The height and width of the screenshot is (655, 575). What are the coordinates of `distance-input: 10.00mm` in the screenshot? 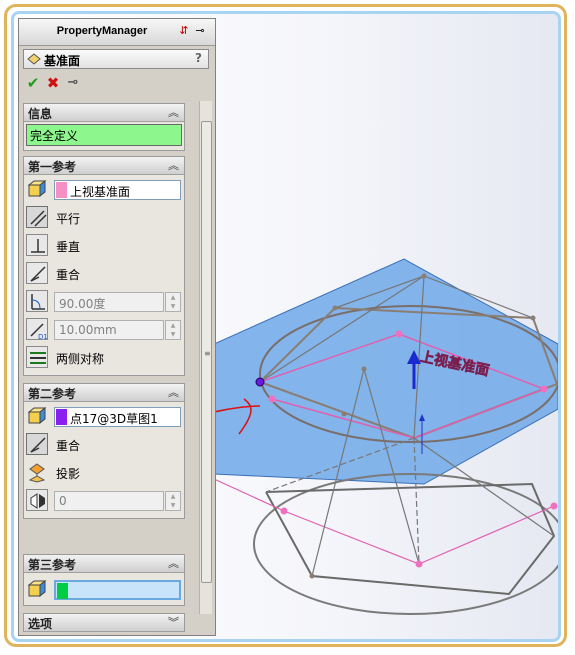 It's located at (109, 330).